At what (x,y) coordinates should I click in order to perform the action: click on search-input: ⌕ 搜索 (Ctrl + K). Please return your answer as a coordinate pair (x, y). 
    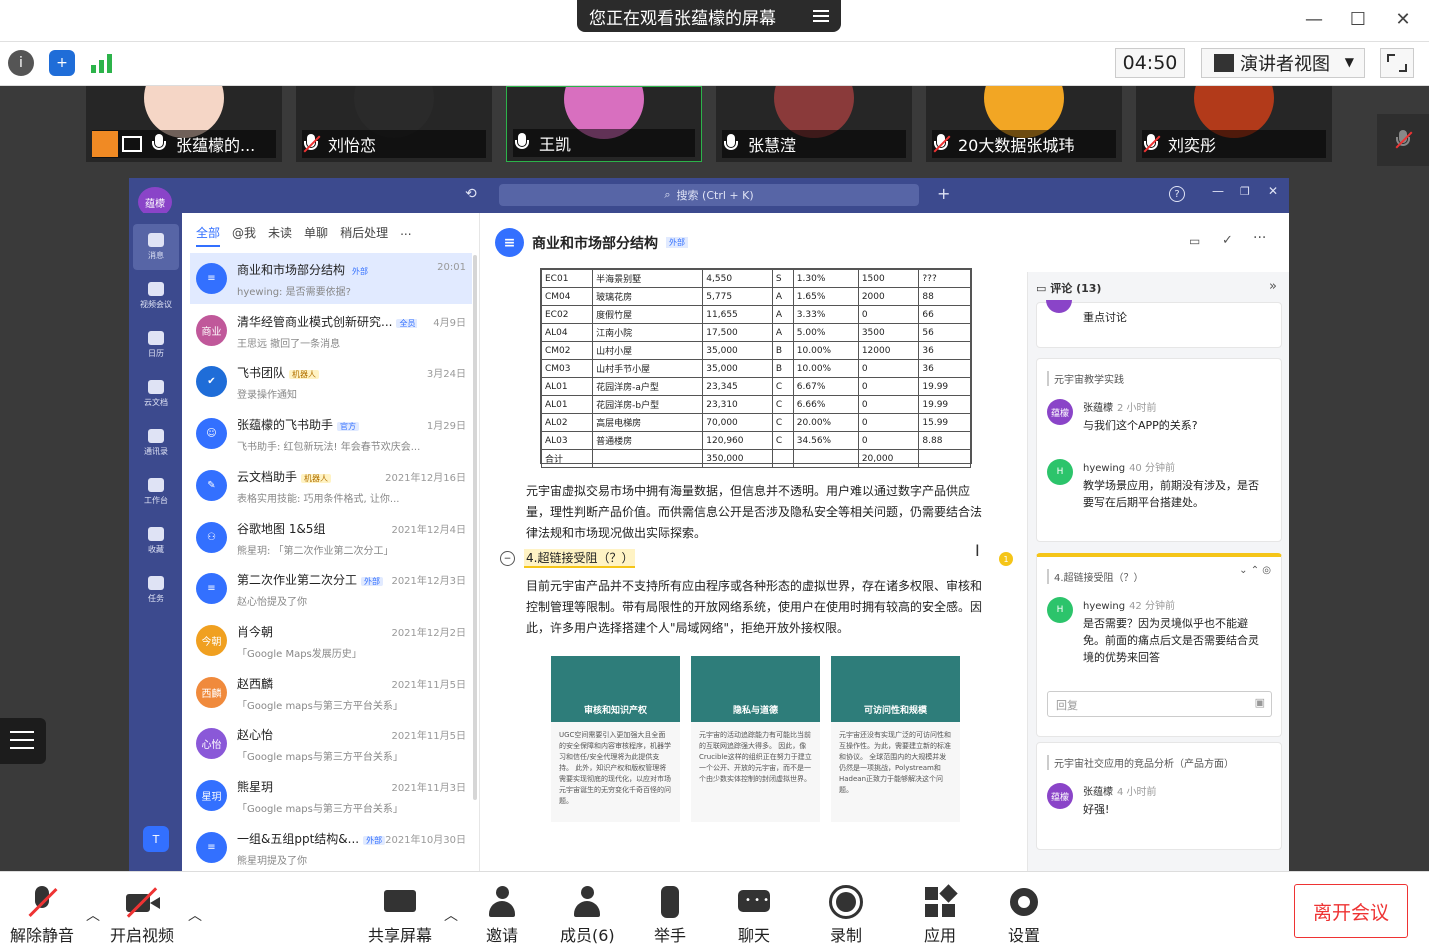
    Looking at the image, I should click on (709, 195).